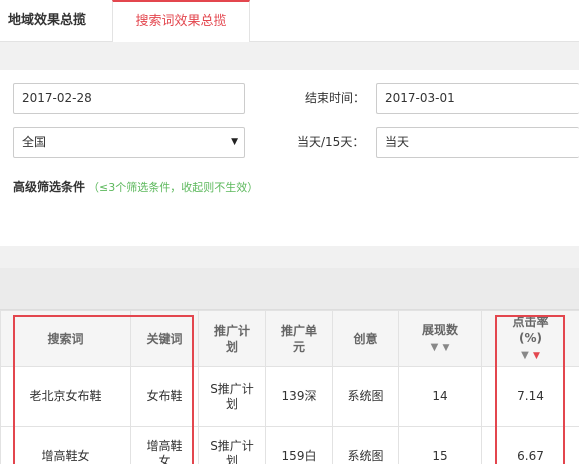  I want to click on region-select: 全国 ▼, so click(129, 142).